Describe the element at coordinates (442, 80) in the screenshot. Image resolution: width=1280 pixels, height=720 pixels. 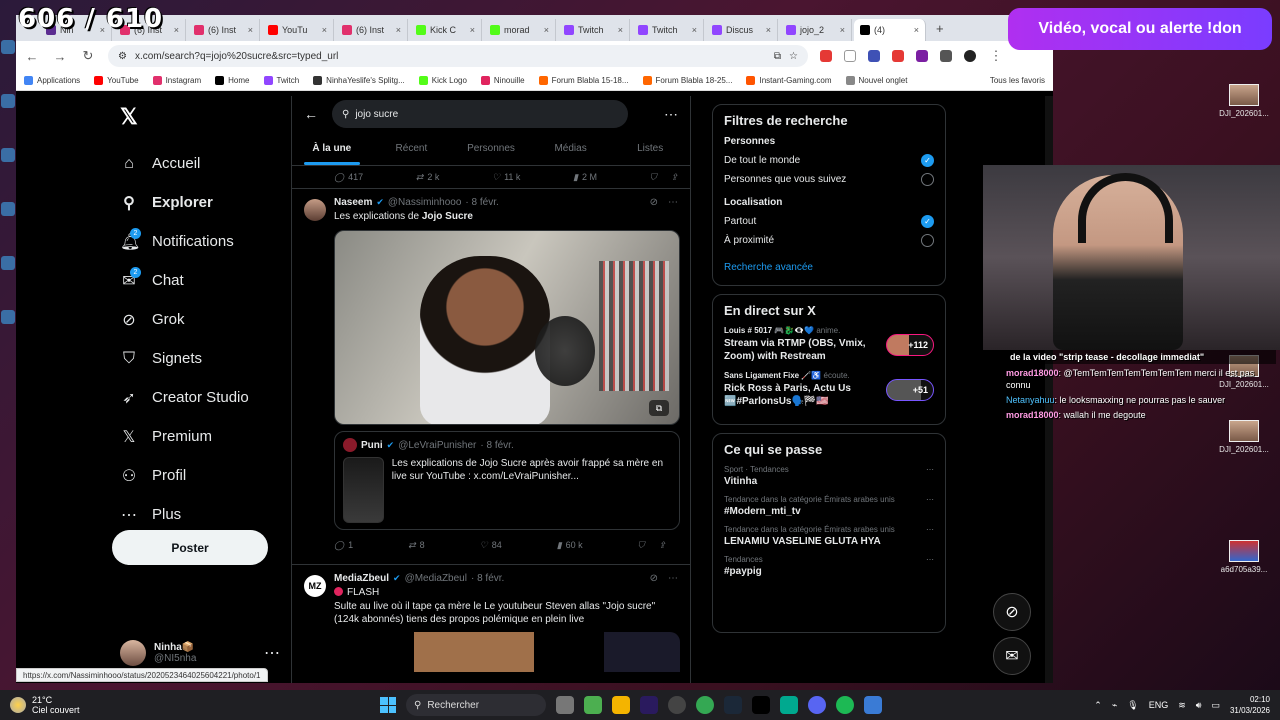
I see `bookmark-item: Kick Logo` at that location.